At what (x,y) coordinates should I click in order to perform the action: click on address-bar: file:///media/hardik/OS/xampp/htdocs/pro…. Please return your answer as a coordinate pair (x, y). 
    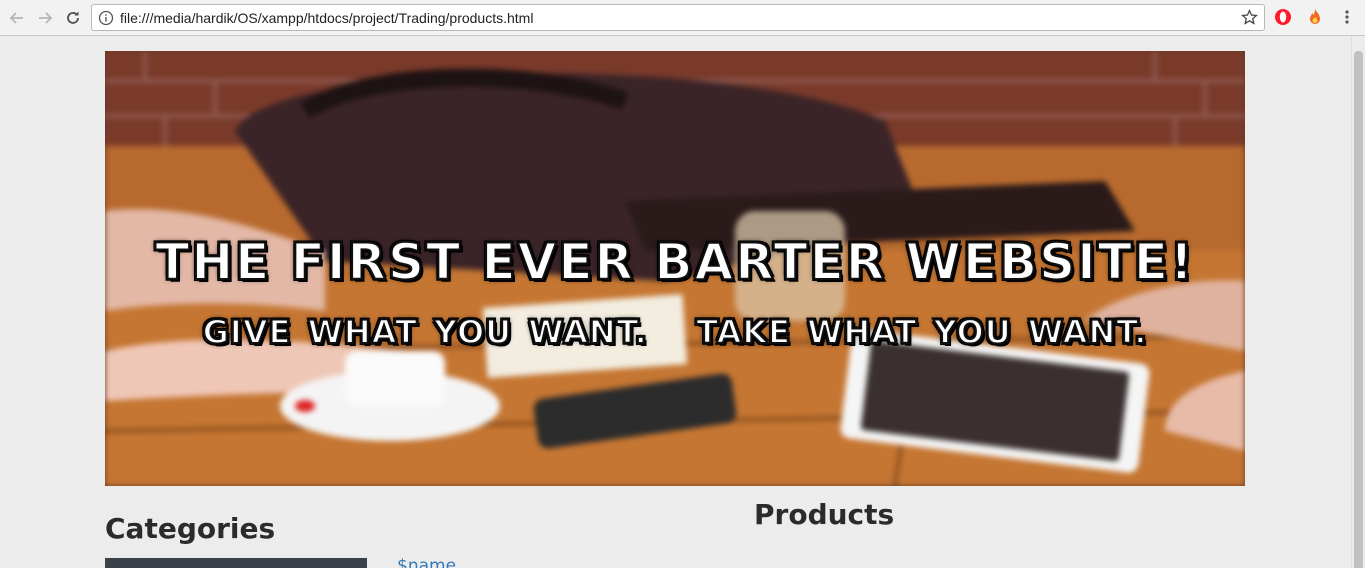
    Looking at the image, I should click on (678, 17).